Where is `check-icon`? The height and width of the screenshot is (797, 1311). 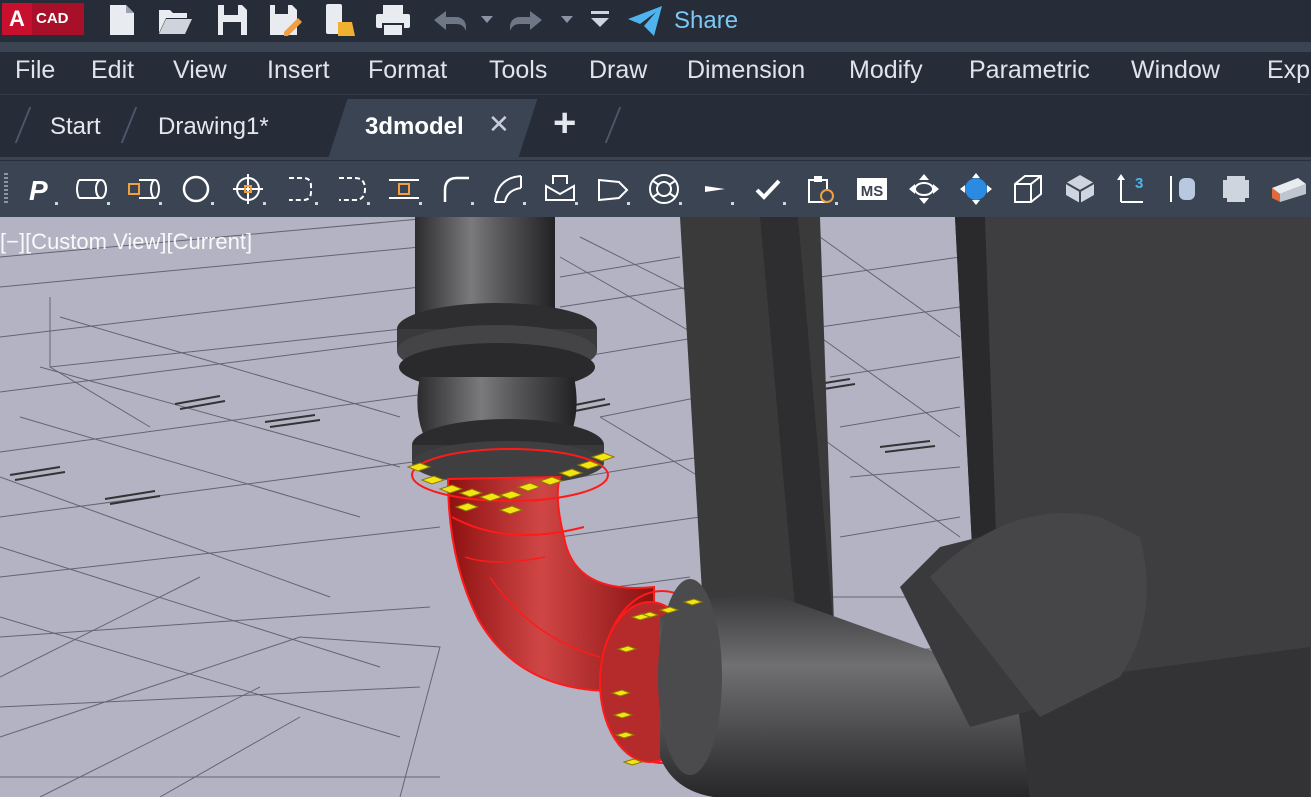
check-icon is located at coordinates (768, 189).